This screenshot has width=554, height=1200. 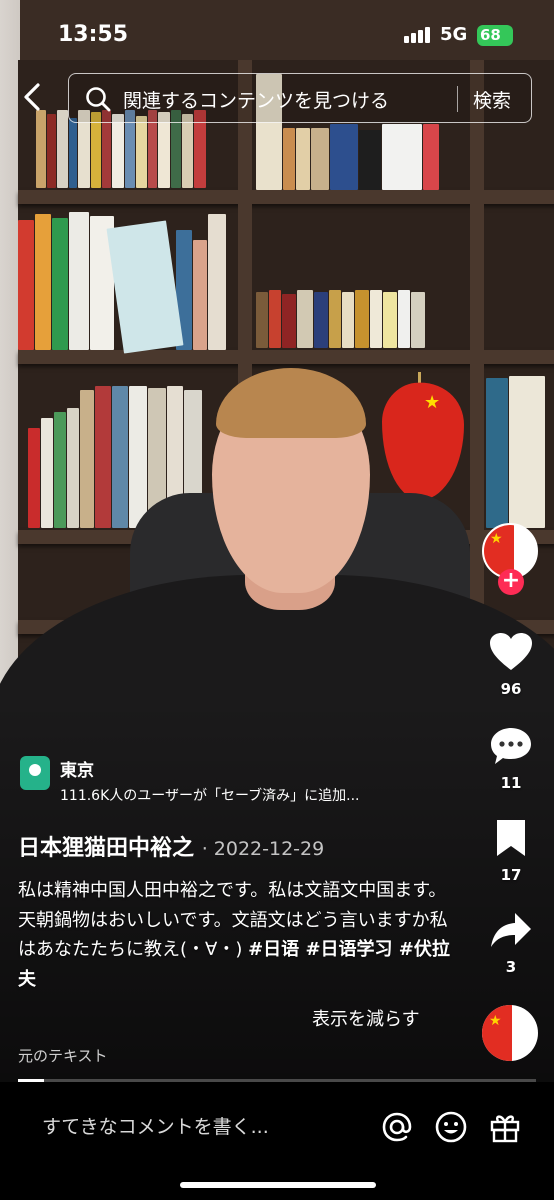 I want to click on flag-star-icon: ★, so click(x=432, y=402).